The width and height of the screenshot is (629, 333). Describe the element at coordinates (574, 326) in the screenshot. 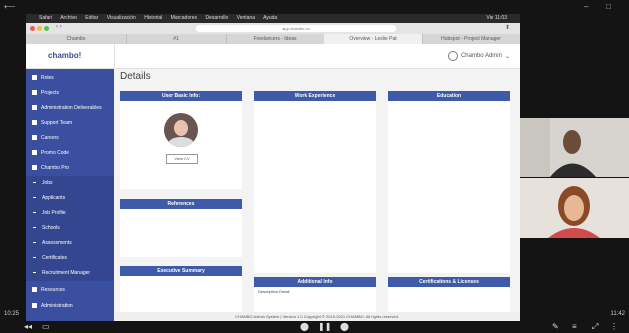

I see `settings-icon: ≡` at that location.